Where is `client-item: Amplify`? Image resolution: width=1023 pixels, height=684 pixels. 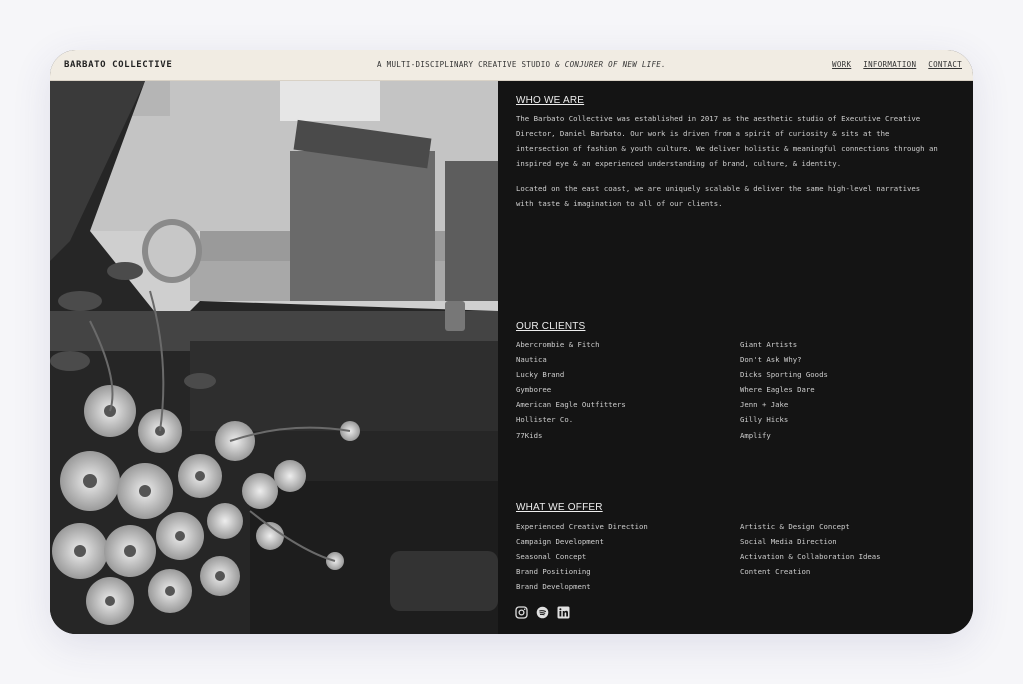
client-item: Amplify is located at coordinates (755, 435).